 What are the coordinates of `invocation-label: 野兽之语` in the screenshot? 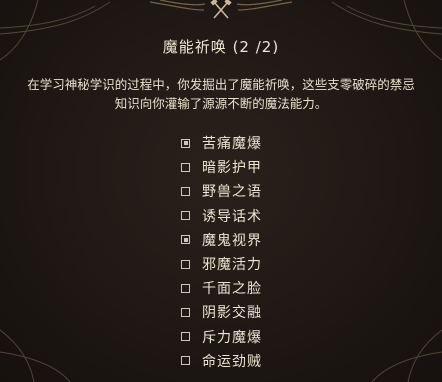 It's located at (232, 192).